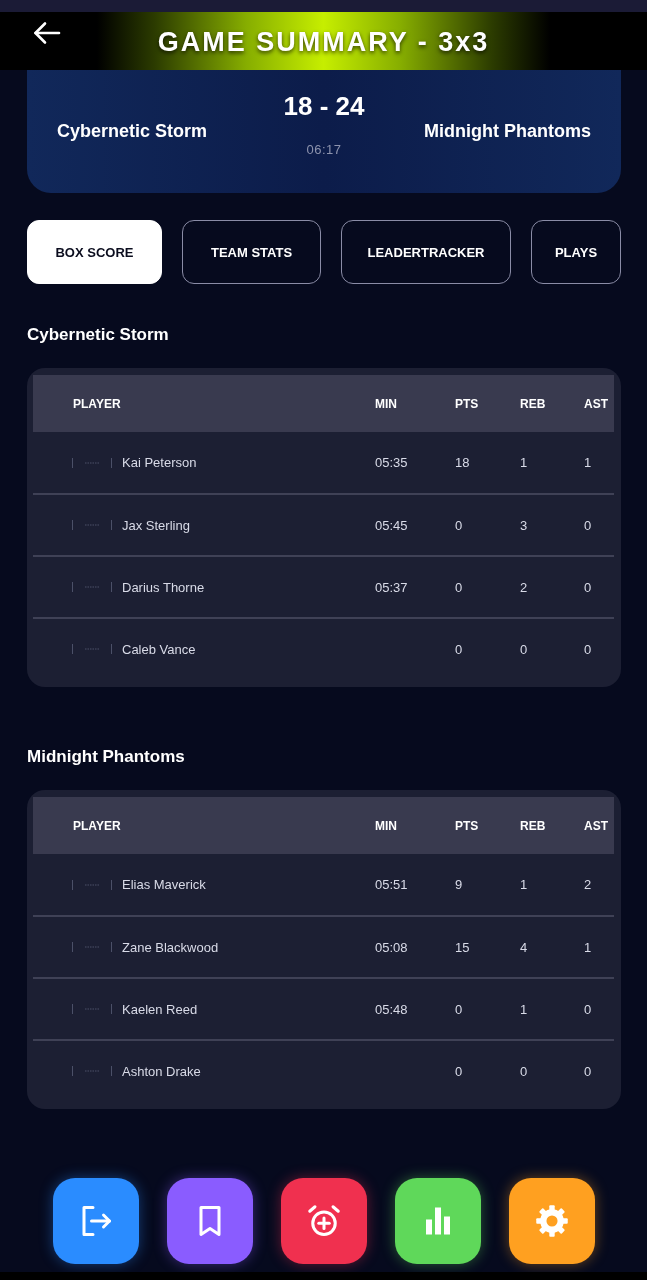 Image resolution: width=647 pixels, height=1280 pixels. I want to click on table-cell: 05:37, so click(391, 587).